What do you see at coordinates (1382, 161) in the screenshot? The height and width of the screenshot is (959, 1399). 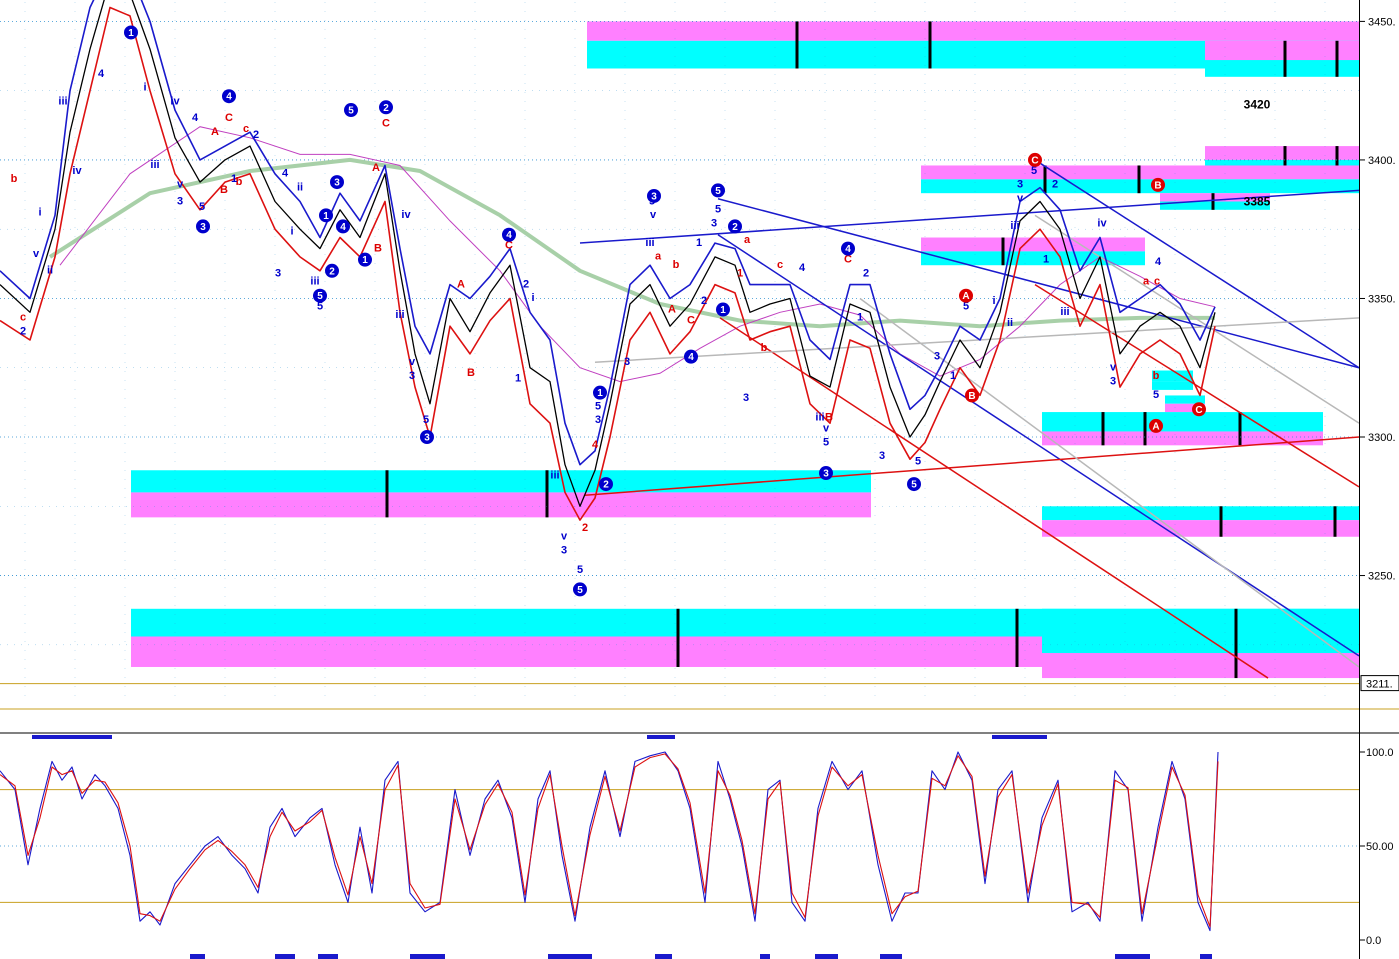 I see `price-tick-label-1: 3400.` at bounding box center [1382, 161].